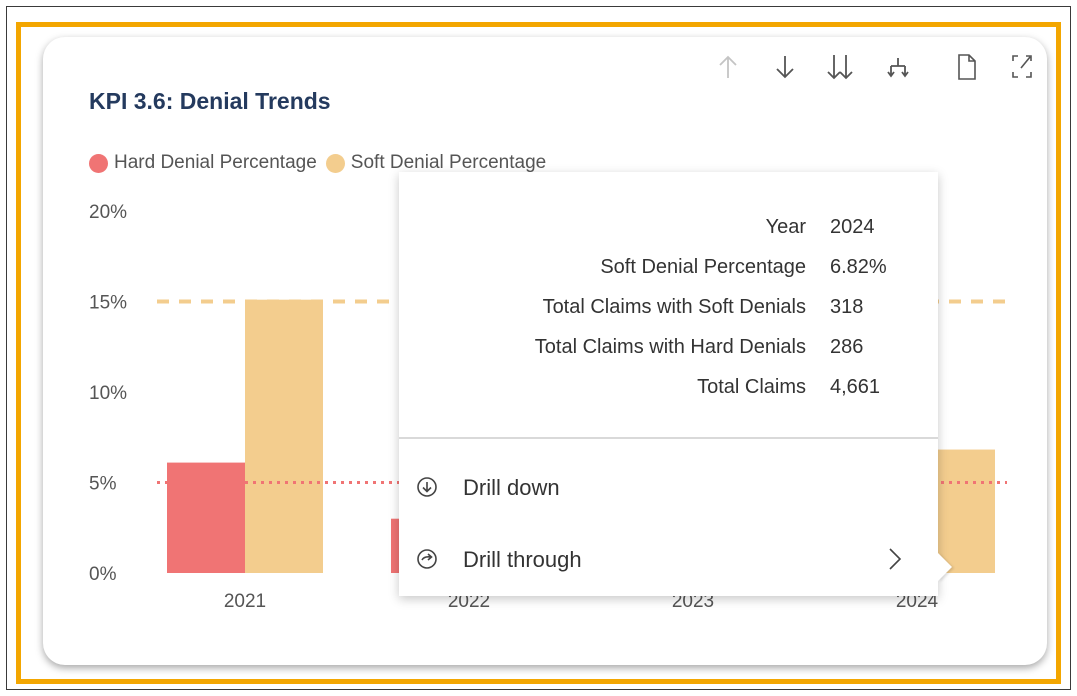 The height and width of the screenshot is (696, 1077). I want to click on tooltip-label: Total Claims, so click(751, 387).